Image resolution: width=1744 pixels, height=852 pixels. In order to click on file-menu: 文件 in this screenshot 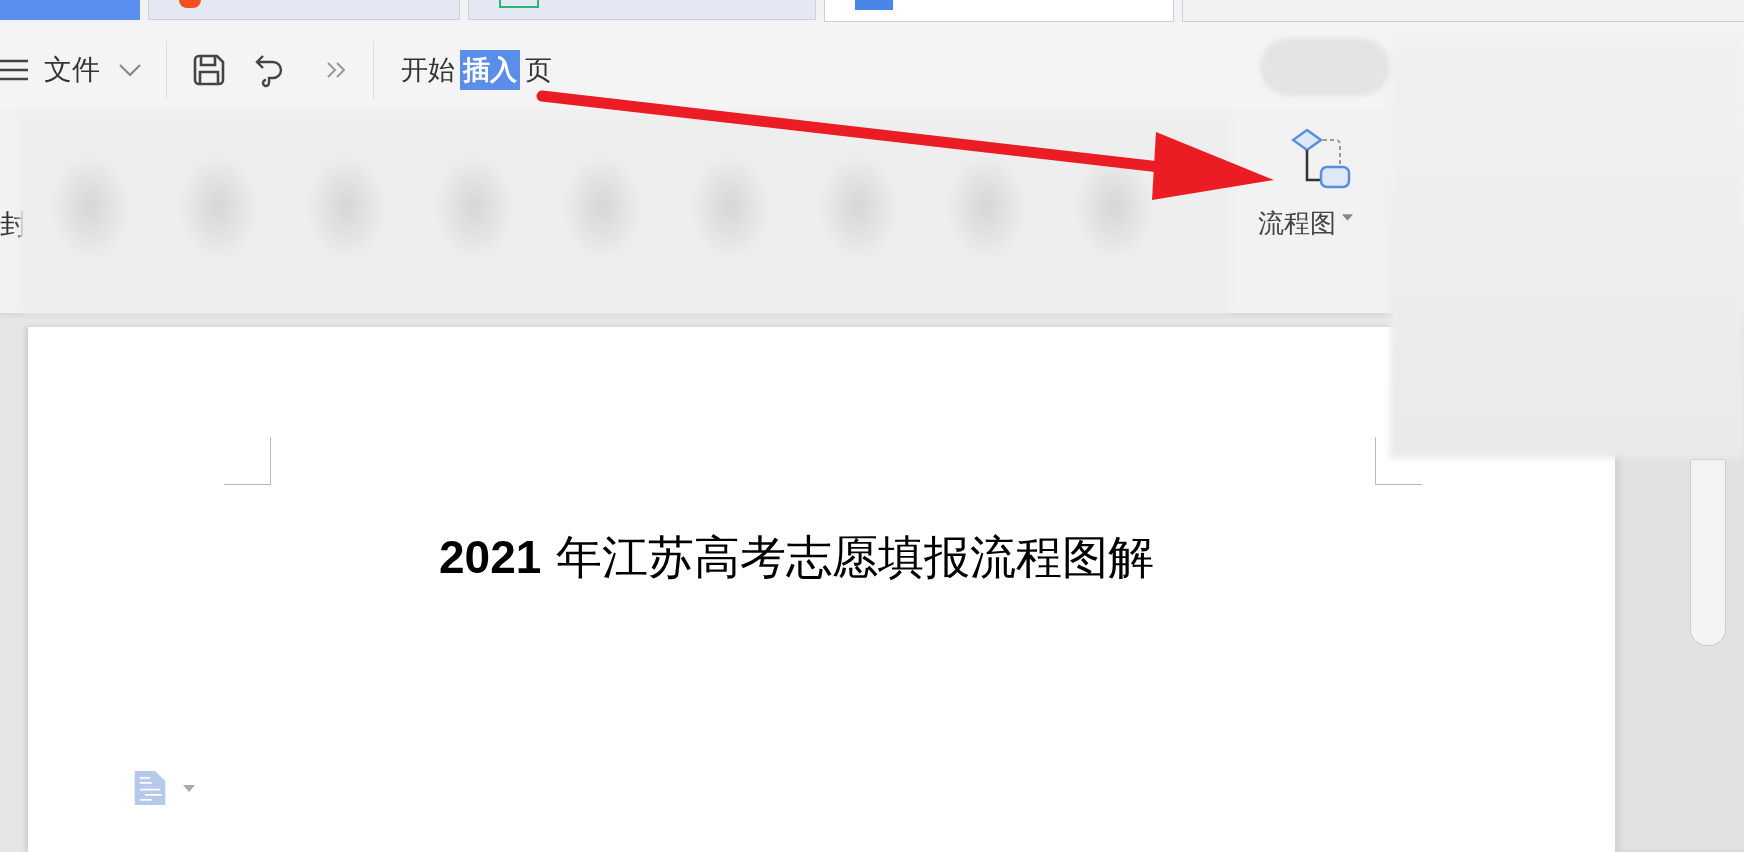, I will do `click(72, 70)`.